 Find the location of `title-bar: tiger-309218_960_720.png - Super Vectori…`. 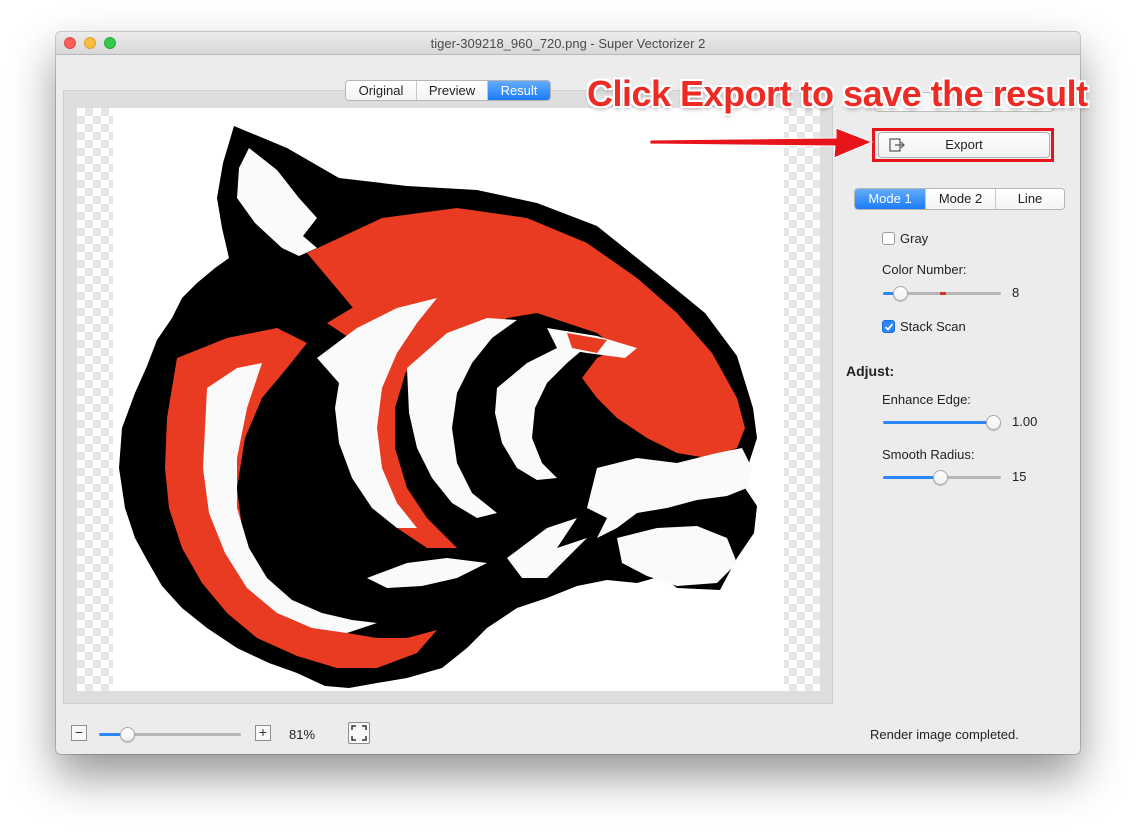

title-bar: tiger-309218_960_720.png - Super Vectori… is located at coordinates (568, 43).